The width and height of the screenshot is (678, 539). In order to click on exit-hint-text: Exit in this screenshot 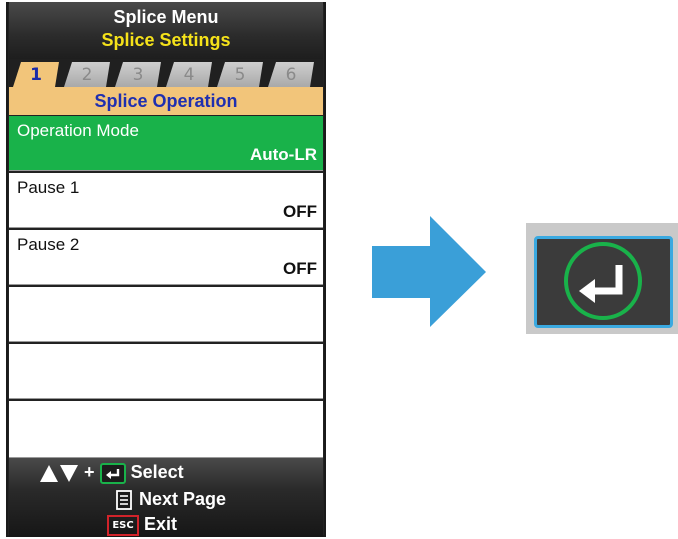, I will do `click(161, 524)`.